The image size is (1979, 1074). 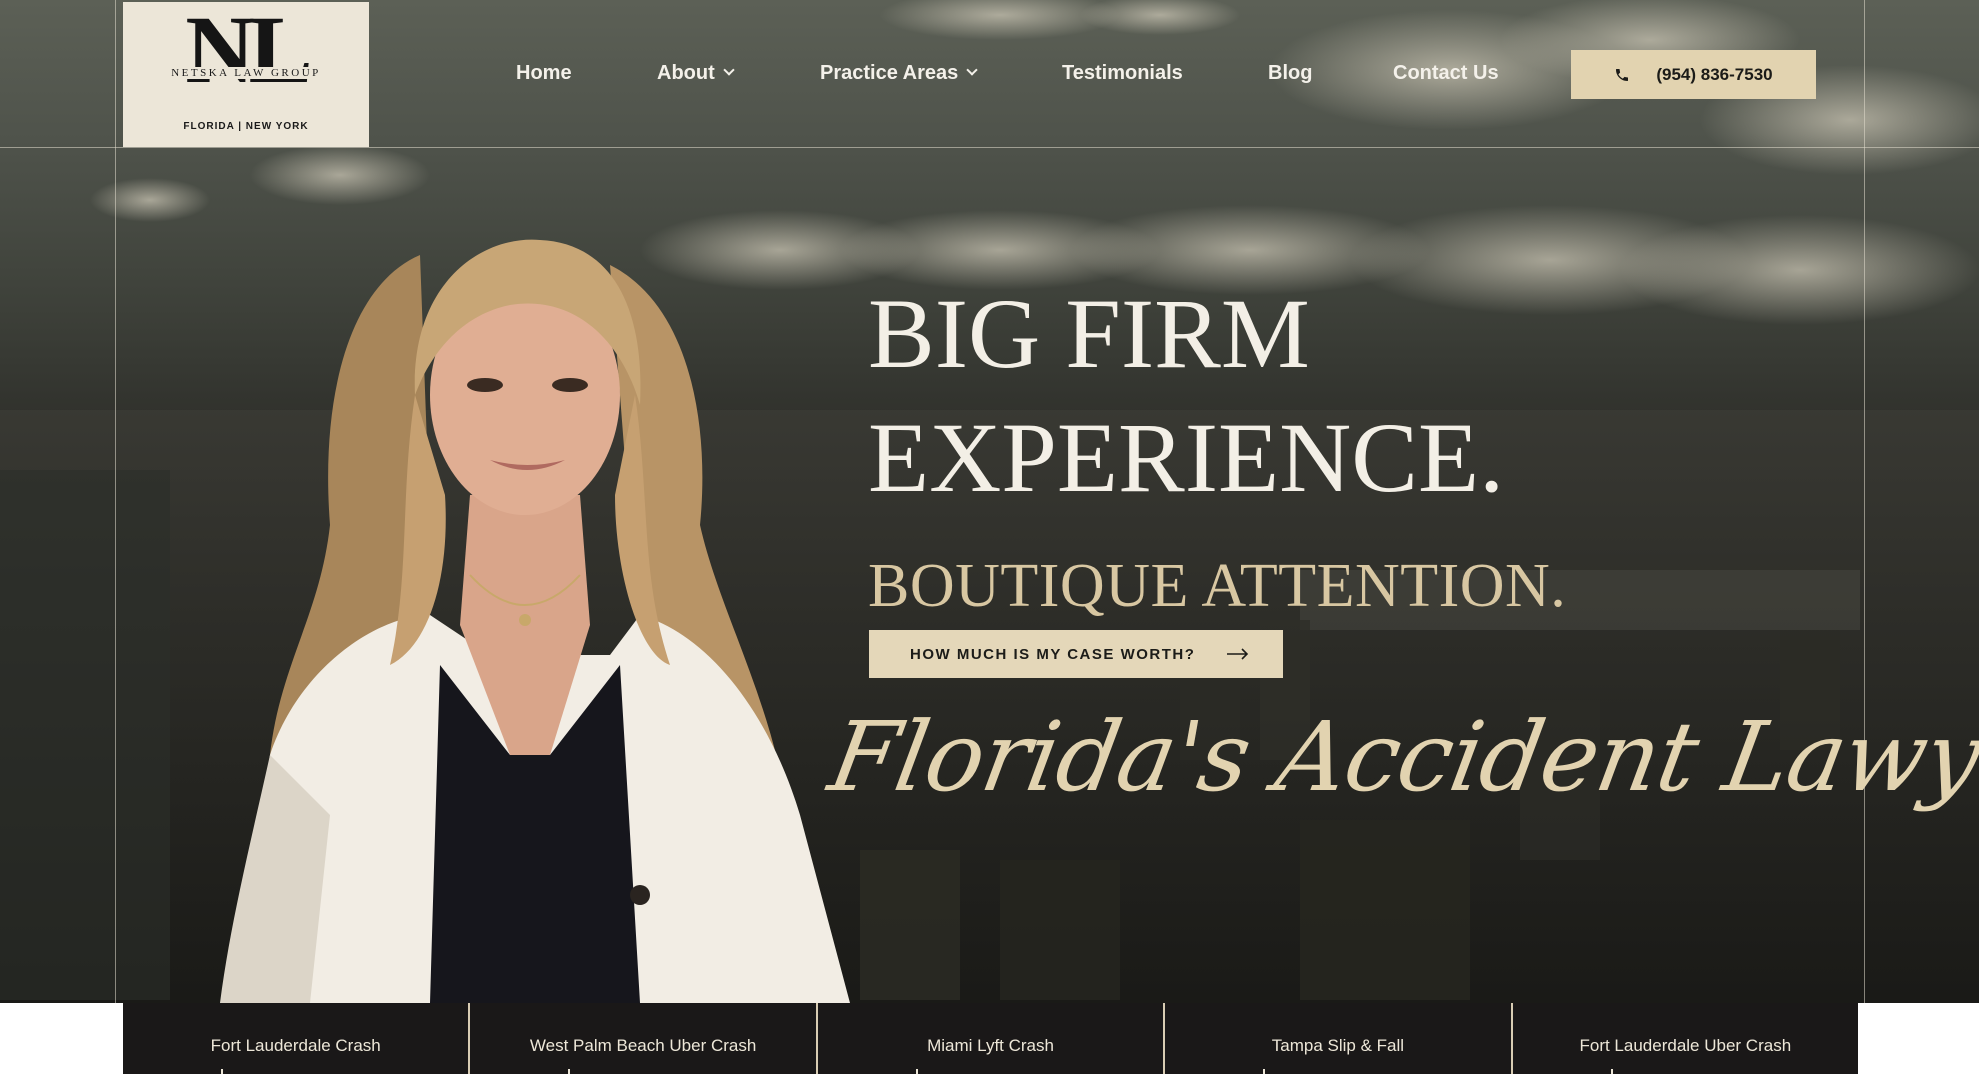 I want to click on arrow-right-icon, so click(x=1238, y=654).